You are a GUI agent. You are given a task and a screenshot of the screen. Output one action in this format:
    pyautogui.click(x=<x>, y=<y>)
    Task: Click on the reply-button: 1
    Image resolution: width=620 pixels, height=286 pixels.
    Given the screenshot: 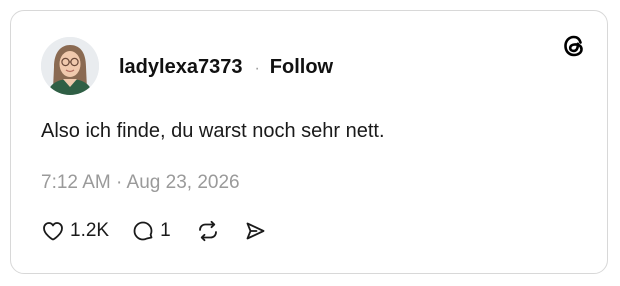 What is the action you would take?
    pyautogui.click(x=151, y=231)
    